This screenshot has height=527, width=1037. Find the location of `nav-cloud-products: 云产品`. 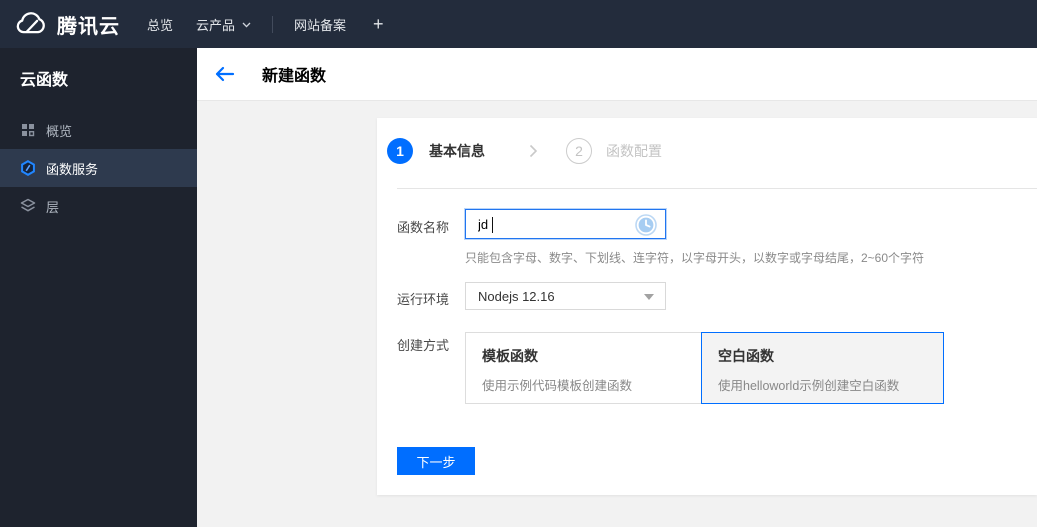

nav-cloud-products: 云产品 is located at coordinates (223, 24).